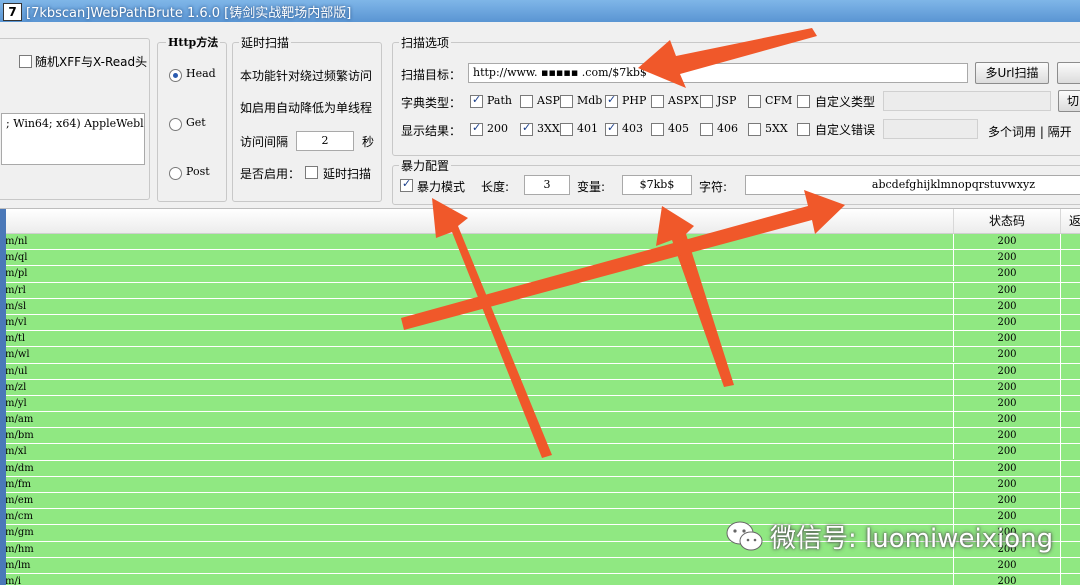 The image size is (1080, 585). Describe the element at coordinates (718, 73) in the screenshot. I see `target-url-input: http://www. ▪▪▪▪▪ .com/$7kb$` at that location.